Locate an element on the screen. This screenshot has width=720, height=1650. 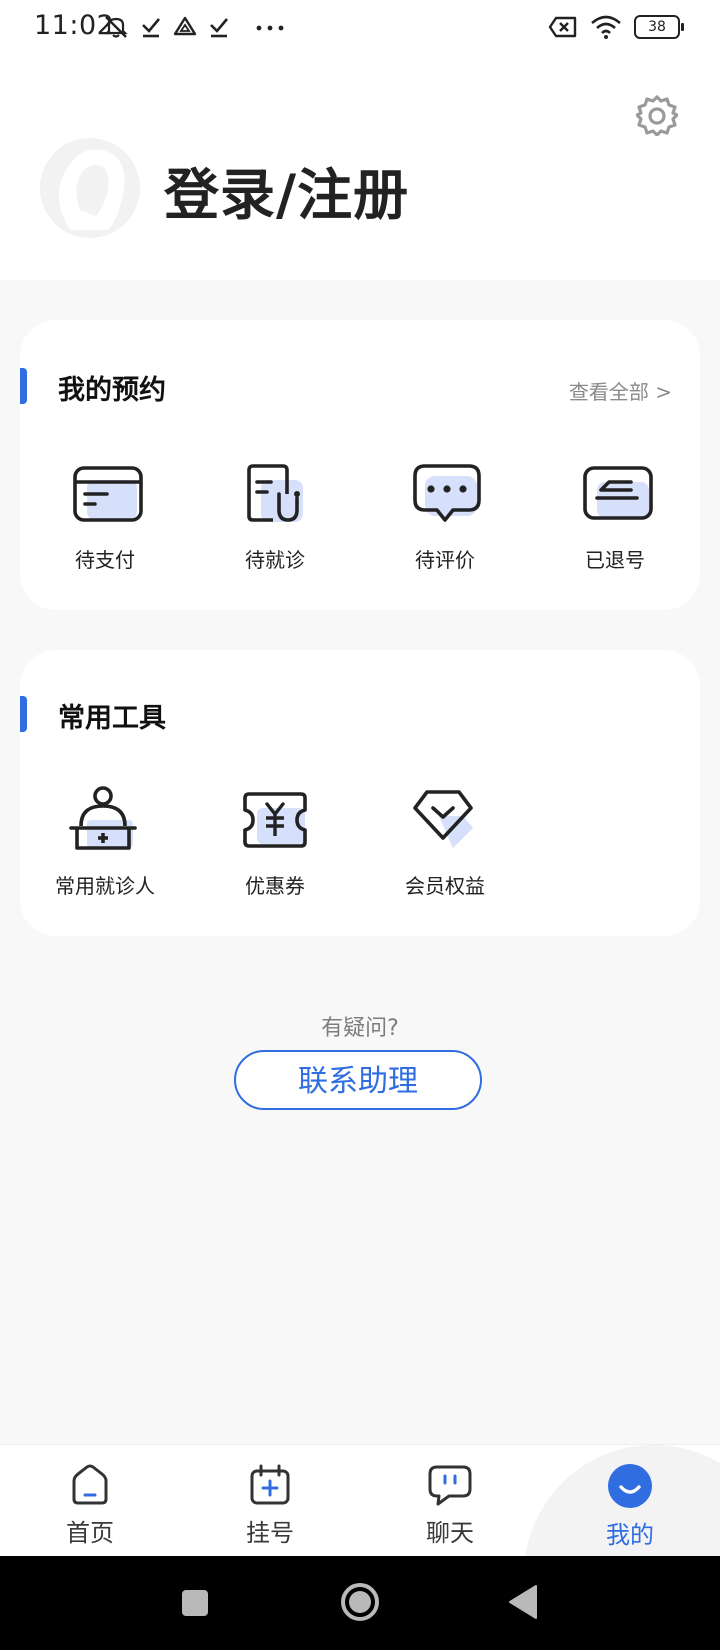
home-circle-icon is located at coordinates (360, 1602).